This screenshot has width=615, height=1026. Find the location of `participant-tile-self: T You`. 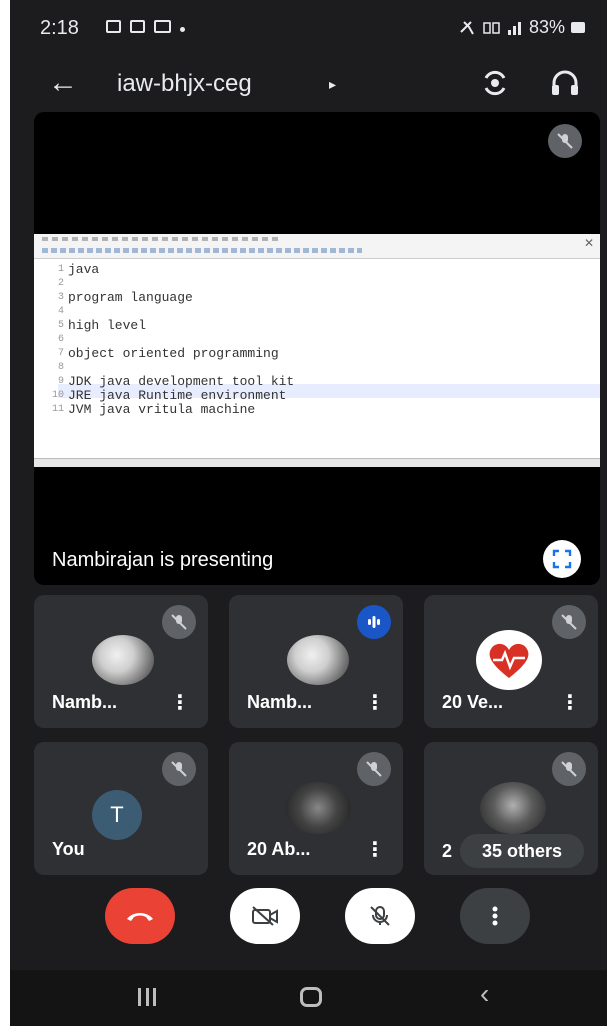

participant-tile-self: T You is located at coordinates (121, 808).